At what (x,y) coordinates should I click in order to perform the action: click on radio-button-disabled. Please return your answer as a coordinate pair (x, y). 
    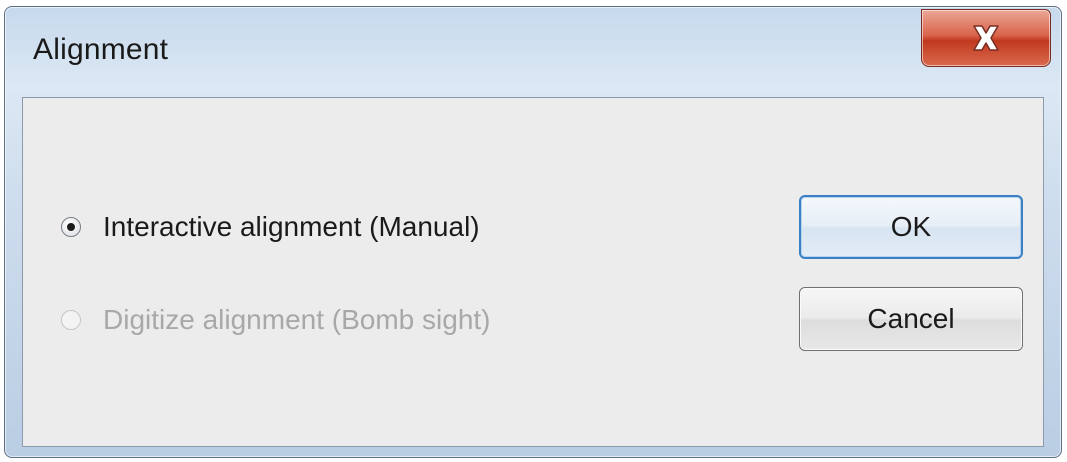
    Looking at the image, I should click on (71, 320).